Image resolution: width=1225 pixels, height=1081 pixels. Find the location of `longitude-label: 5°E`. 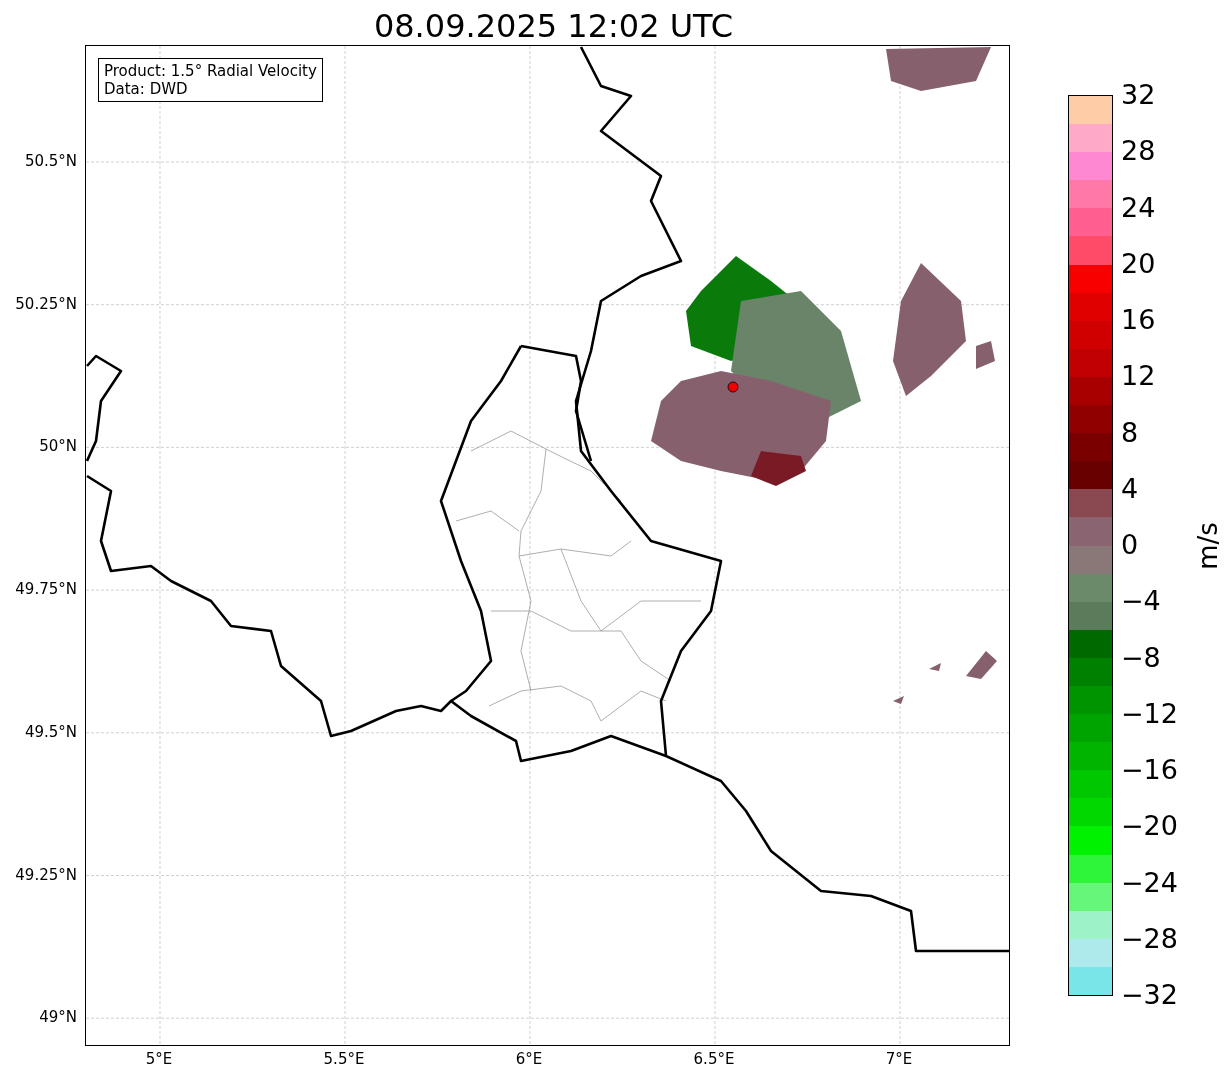

longitude-label: 5°E is located at coordinates (159, 1059).